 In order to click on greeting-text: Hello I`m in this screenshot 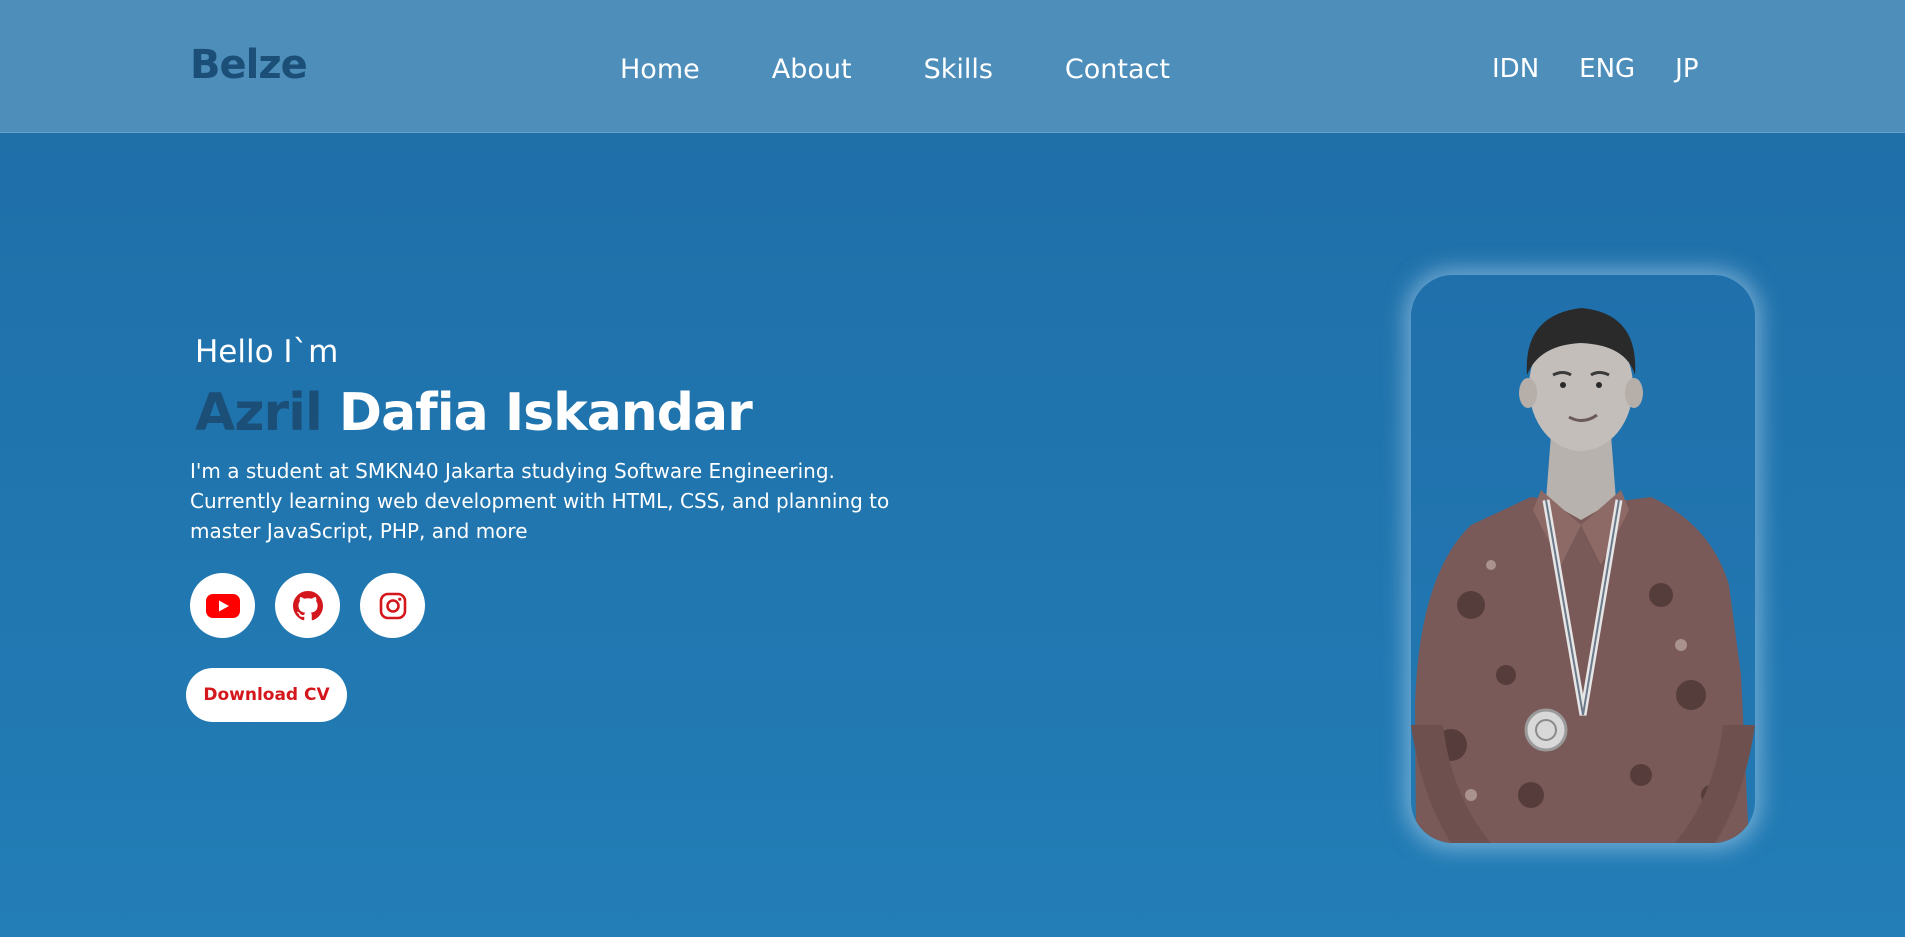, I will do `click(267, 352)`.